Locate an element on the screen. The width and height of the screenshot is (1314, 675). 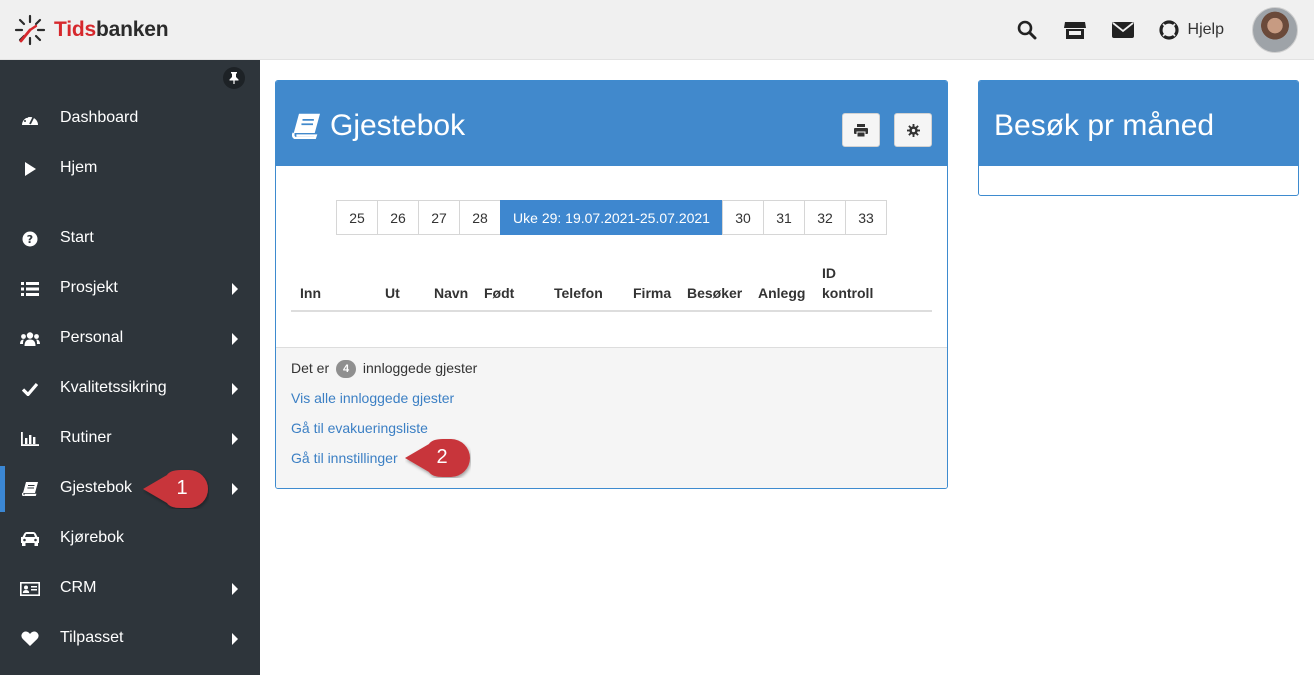
heart-icon is located at coordinates (30, 639).